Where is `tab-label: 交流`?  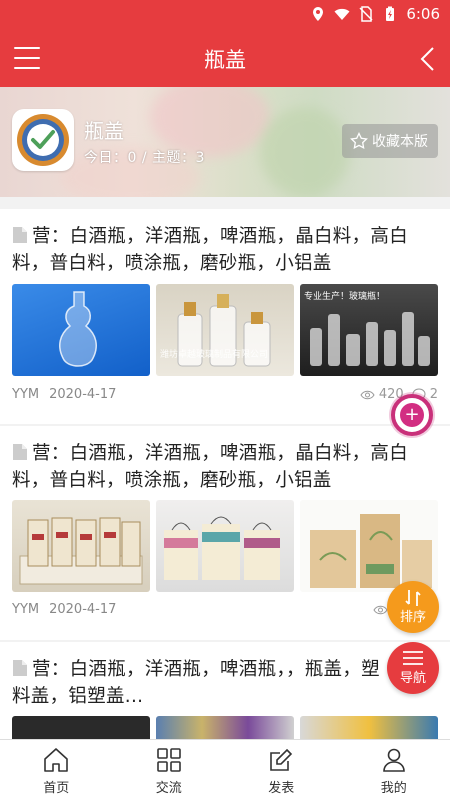
tab-label: 交流 is located at coordinates (168, 788).